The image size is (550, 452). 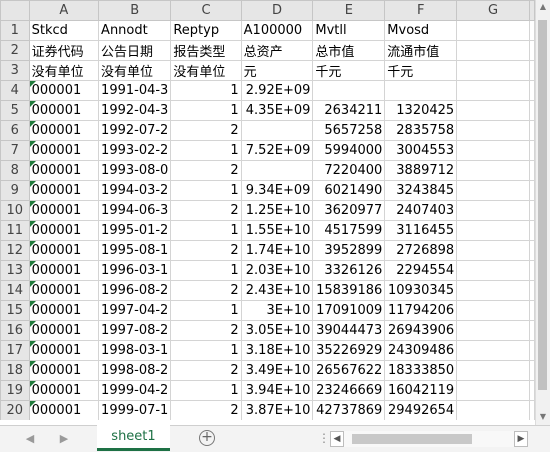 I want to click on cell-c: Reptyp, so click(x=206, y=30).